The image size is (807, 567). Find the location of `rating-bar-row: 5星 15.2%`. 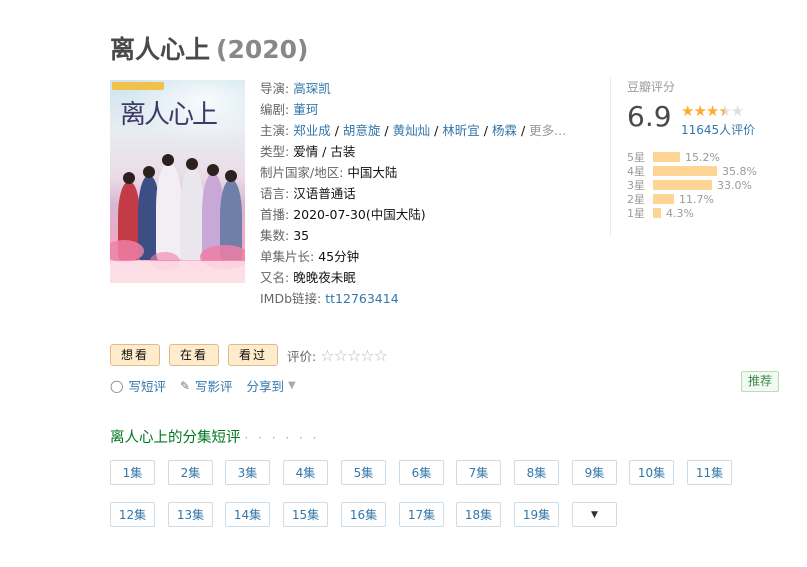

rating-bar-row: 5星 15.2% is located at coordinates (692, 157).